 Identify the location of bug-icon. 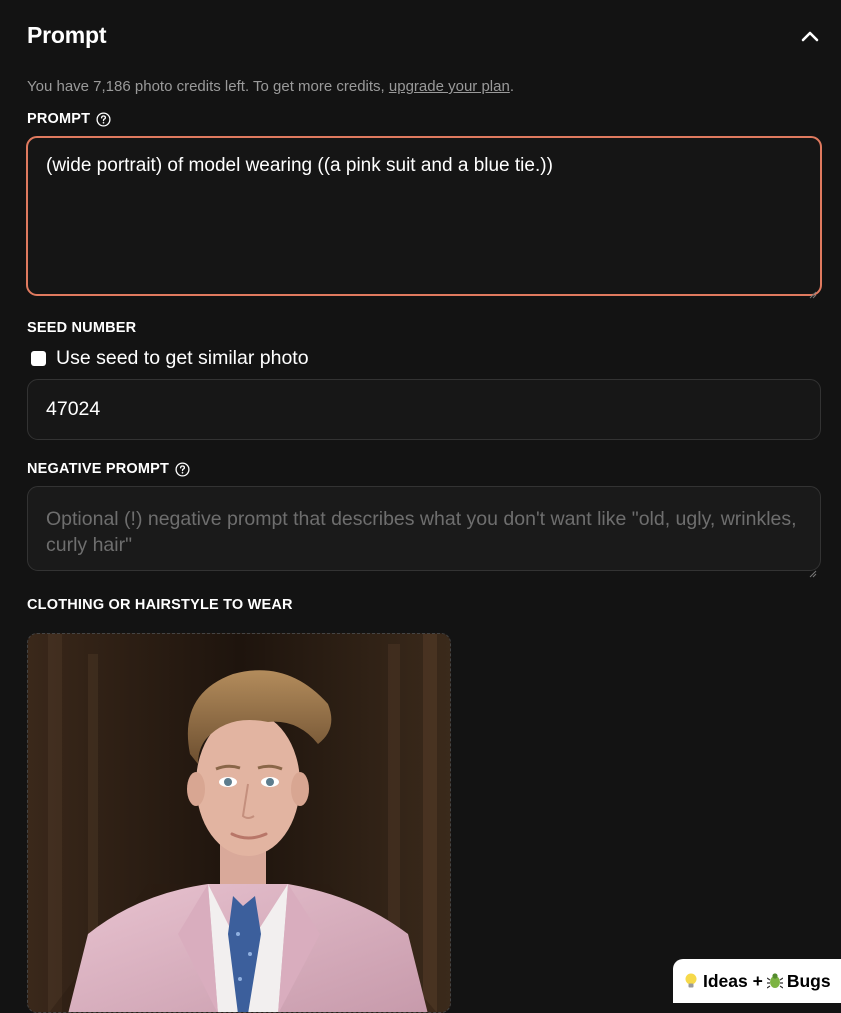
(775, 981).